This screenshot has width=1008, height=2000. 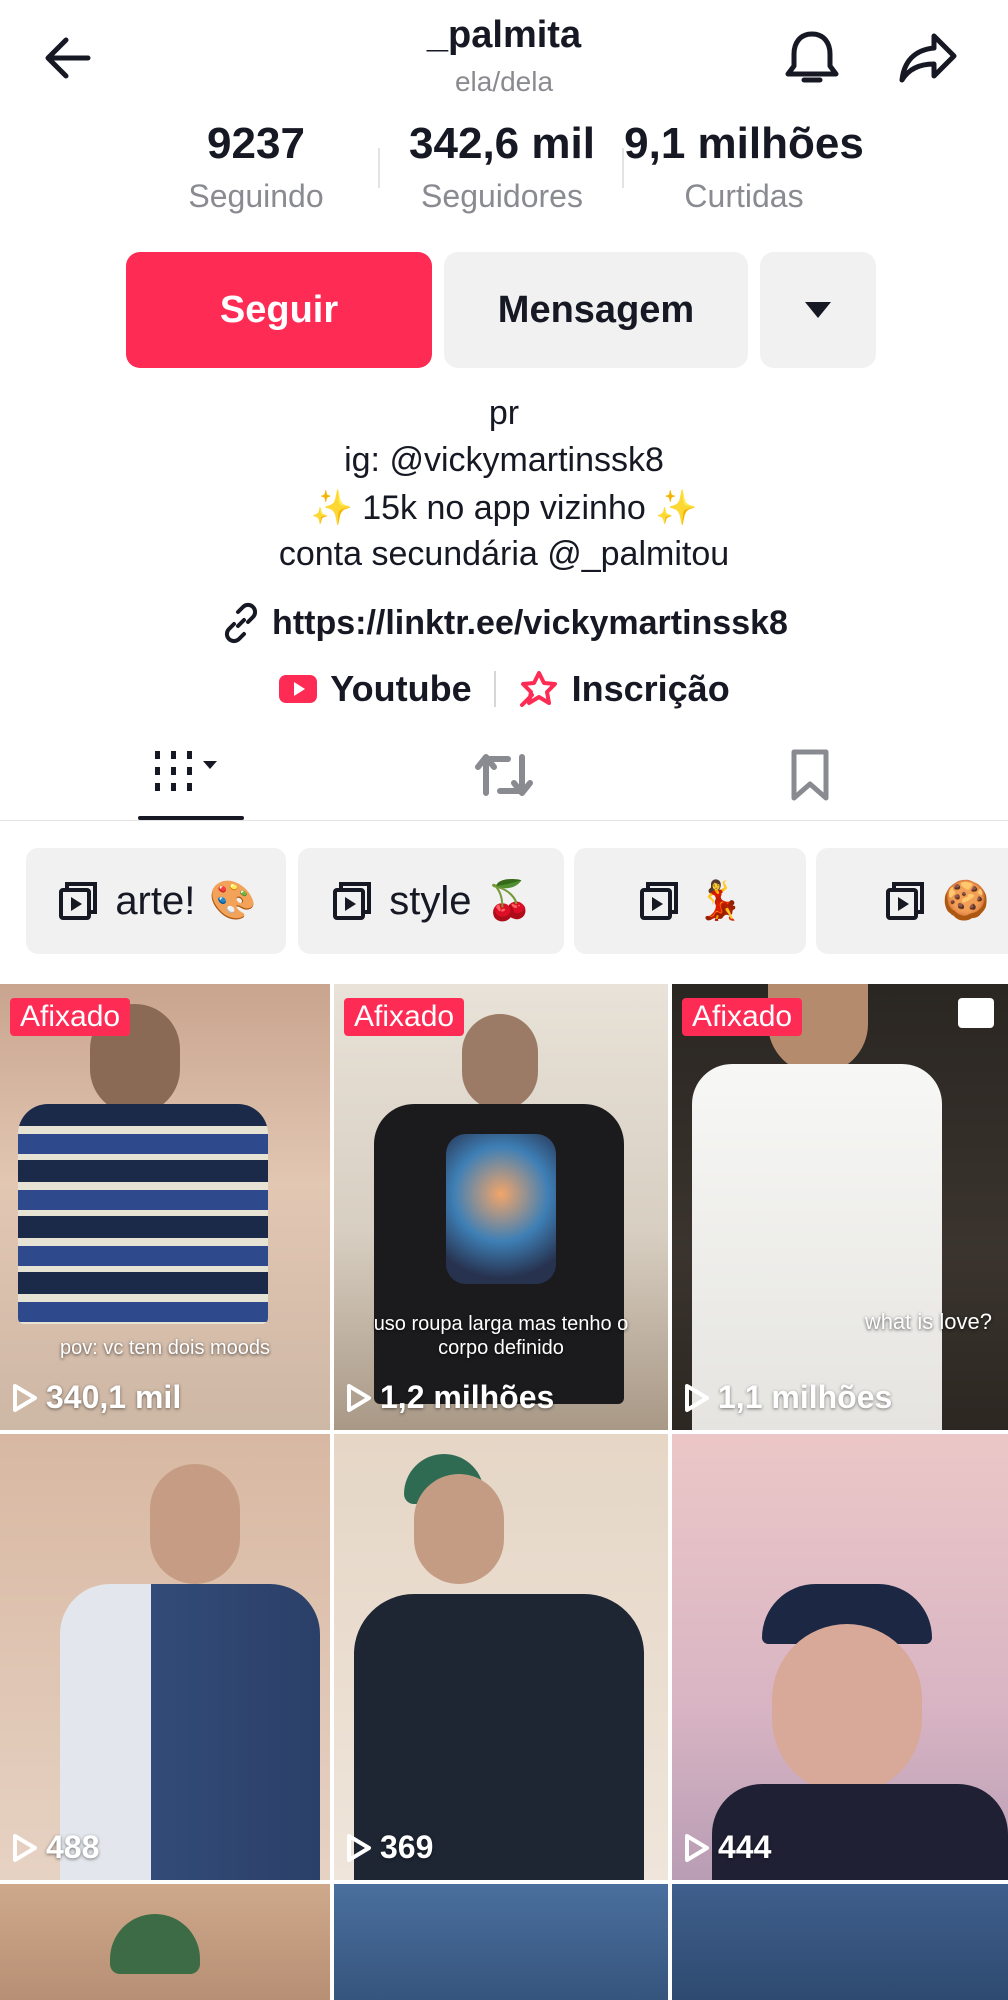 I want to click on photo-icon, so click(x=976, y=1013).